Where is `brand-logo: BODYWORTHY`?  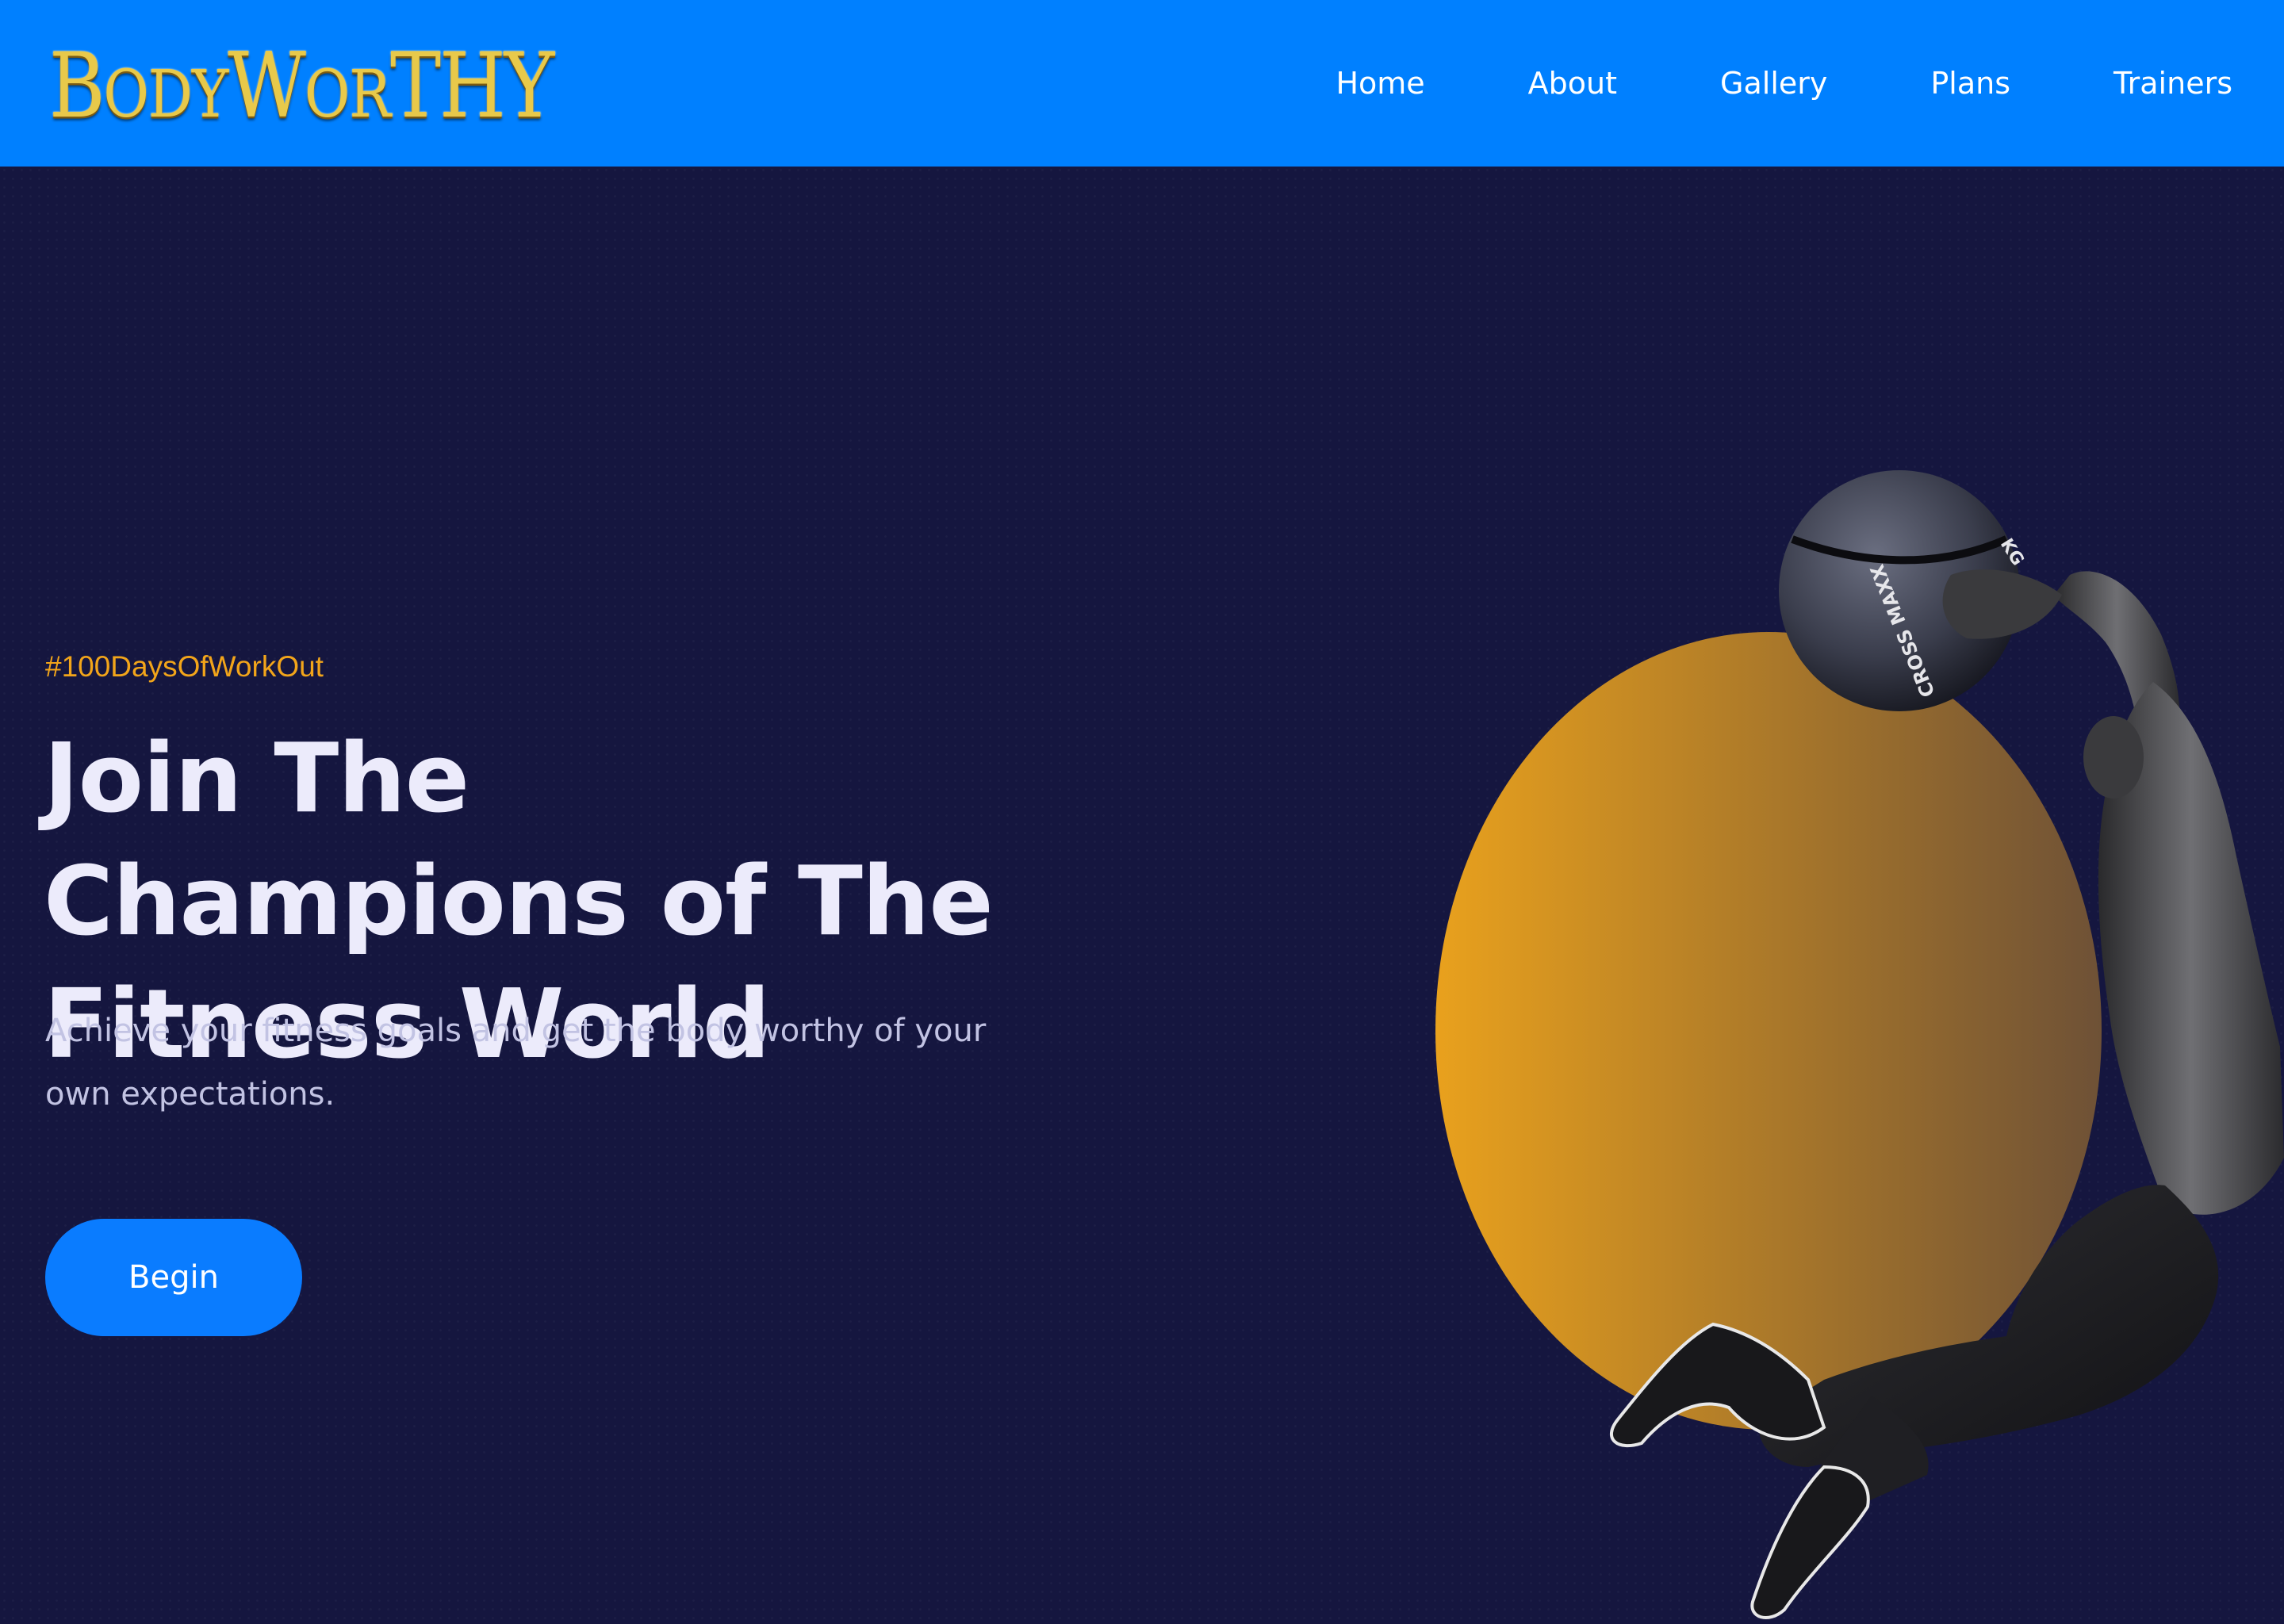
brand-logo: BODYWORTHY is located at coordinates (301, 86).